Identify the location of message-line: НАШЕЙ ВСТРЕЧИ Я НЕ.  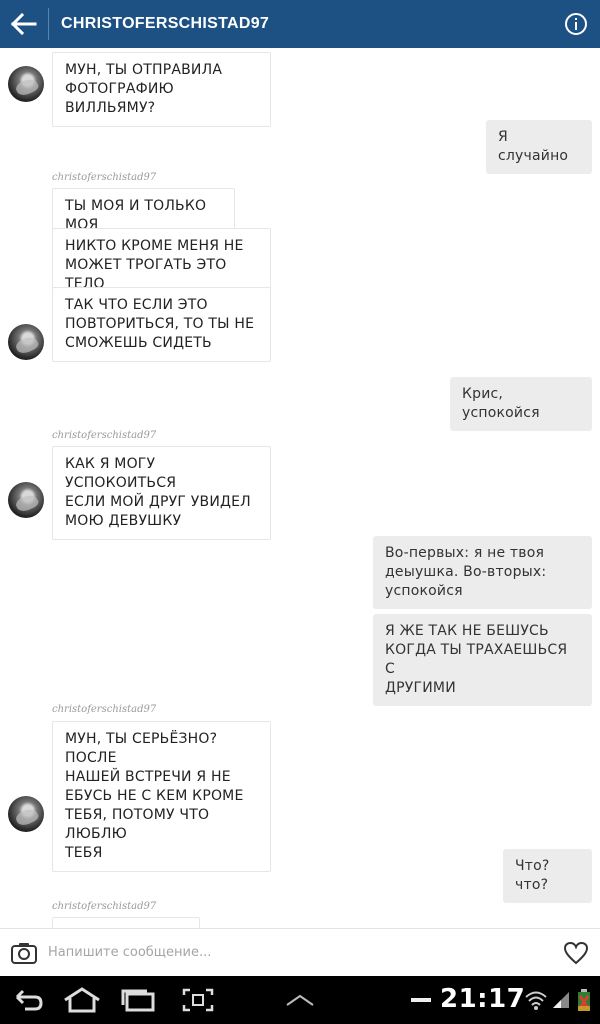
(148, 777).